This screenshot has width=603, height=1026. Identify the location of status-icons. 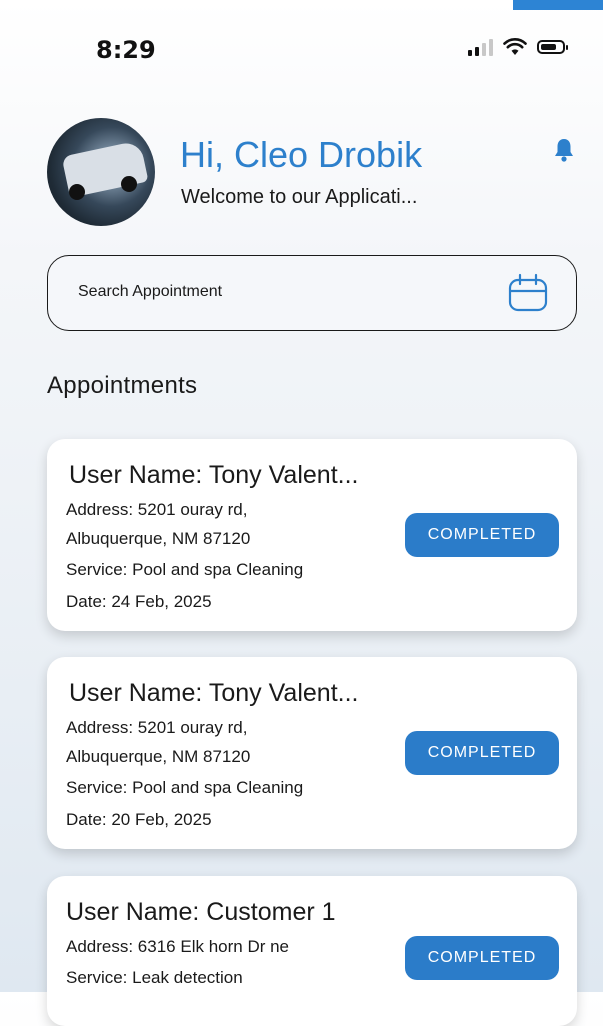
(518, 47).